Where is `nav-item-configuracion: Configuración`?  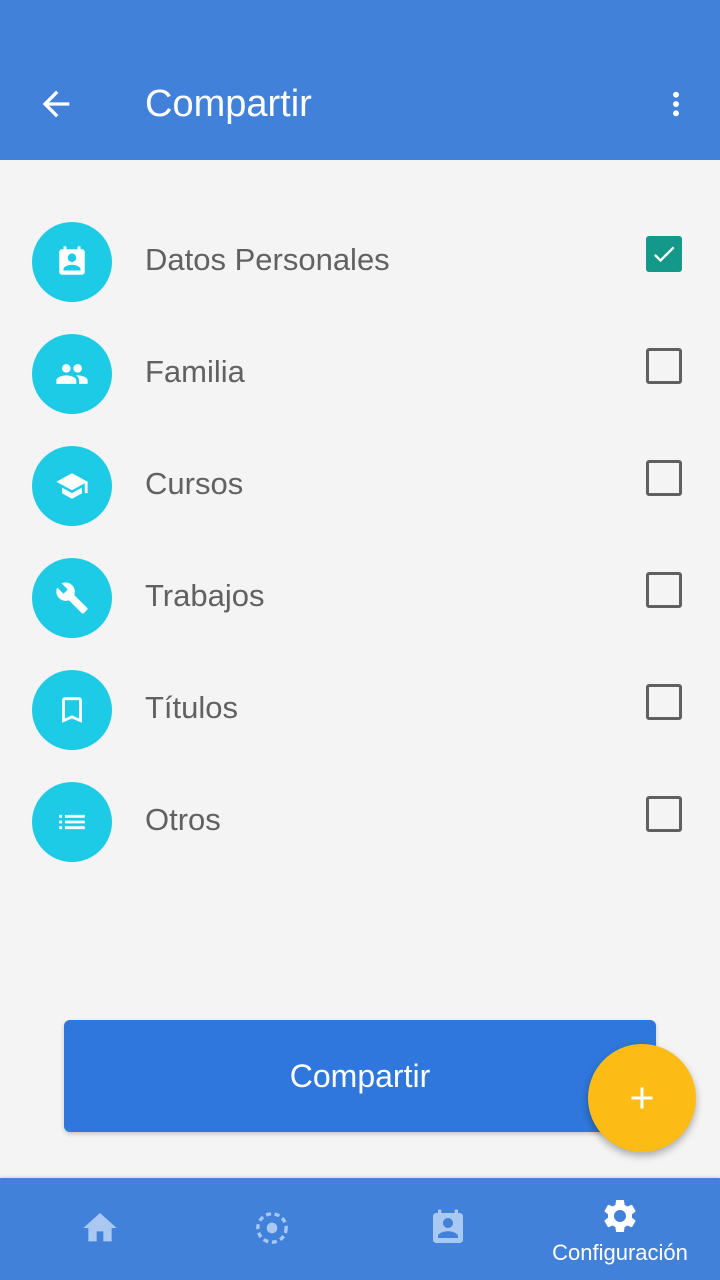
nav-item-configuracion: Configuración is located at coordinates (620, 1229).